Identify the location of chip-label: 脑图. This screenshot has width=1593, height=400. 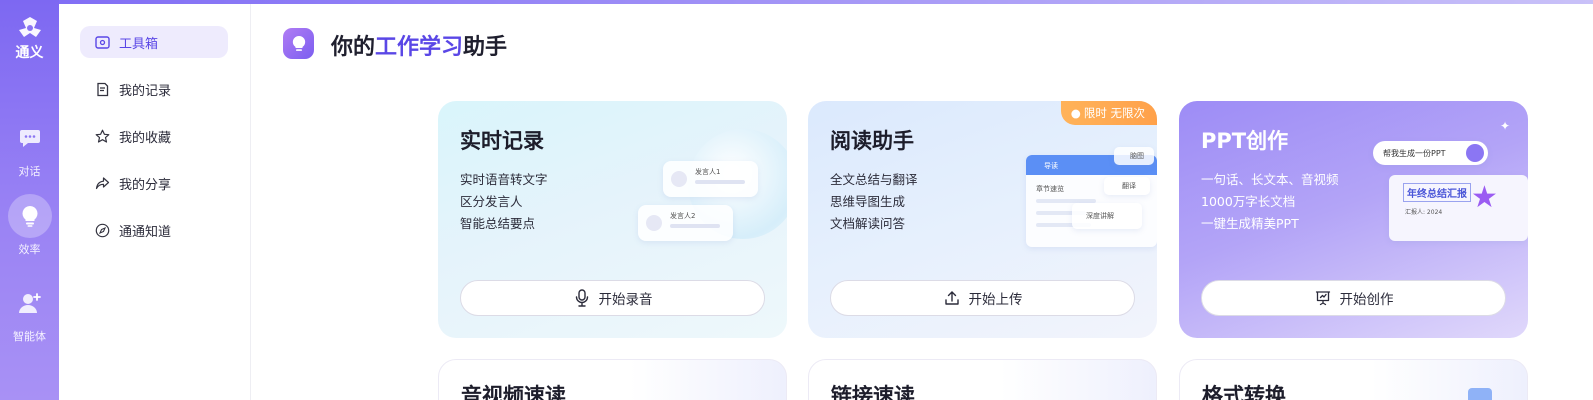
(1137, 156).